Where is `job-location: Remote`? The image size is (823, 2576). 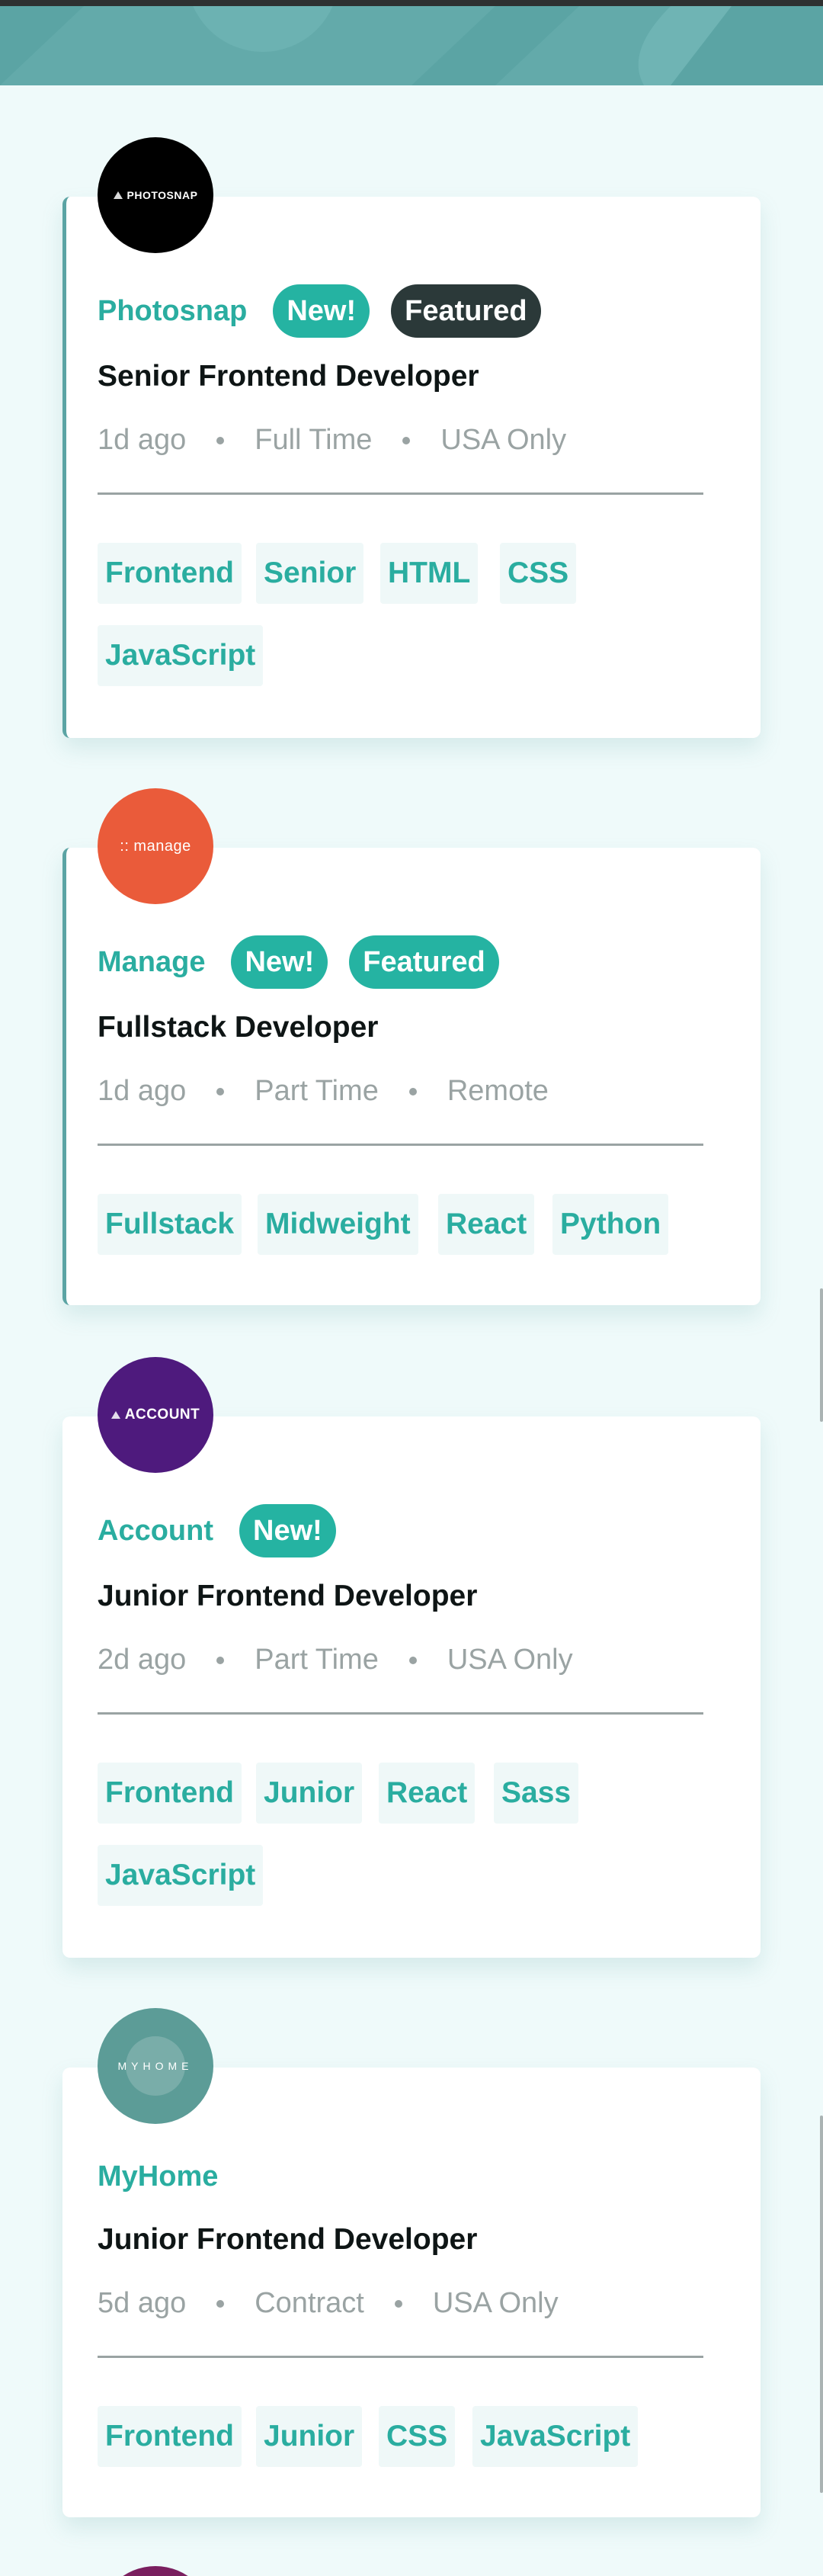
job-location: Remote is located at coordinates (498, 1091).